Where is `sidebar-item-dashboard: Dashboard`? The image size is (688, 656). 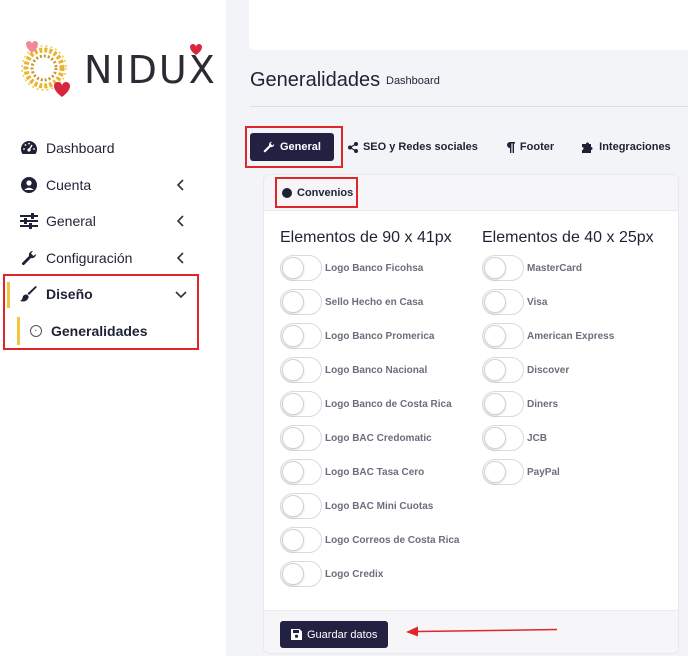 sidebar-item-dashboard: Dashboard is located at coordinates (113, 148).